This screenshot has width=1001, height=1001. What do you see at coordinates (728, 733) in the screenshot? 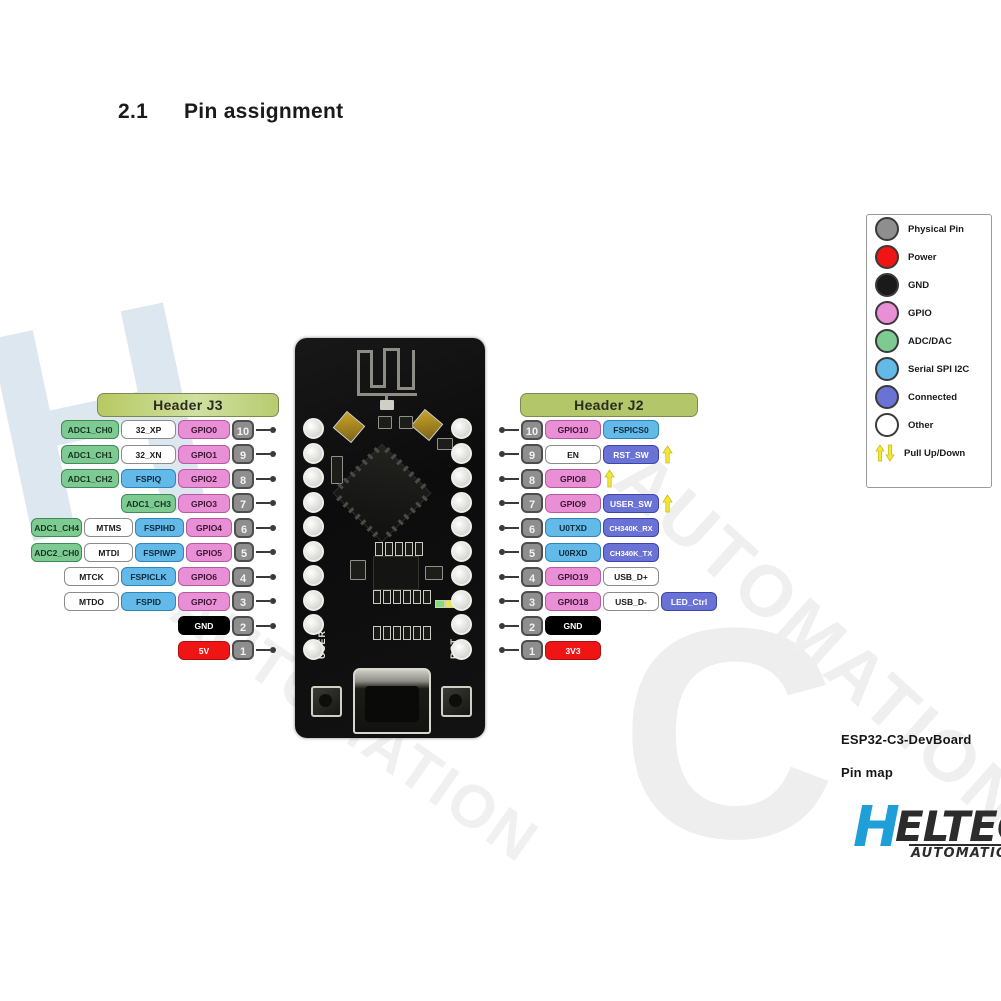
I see `watermark-c: C` at bounding box center [728, 733].